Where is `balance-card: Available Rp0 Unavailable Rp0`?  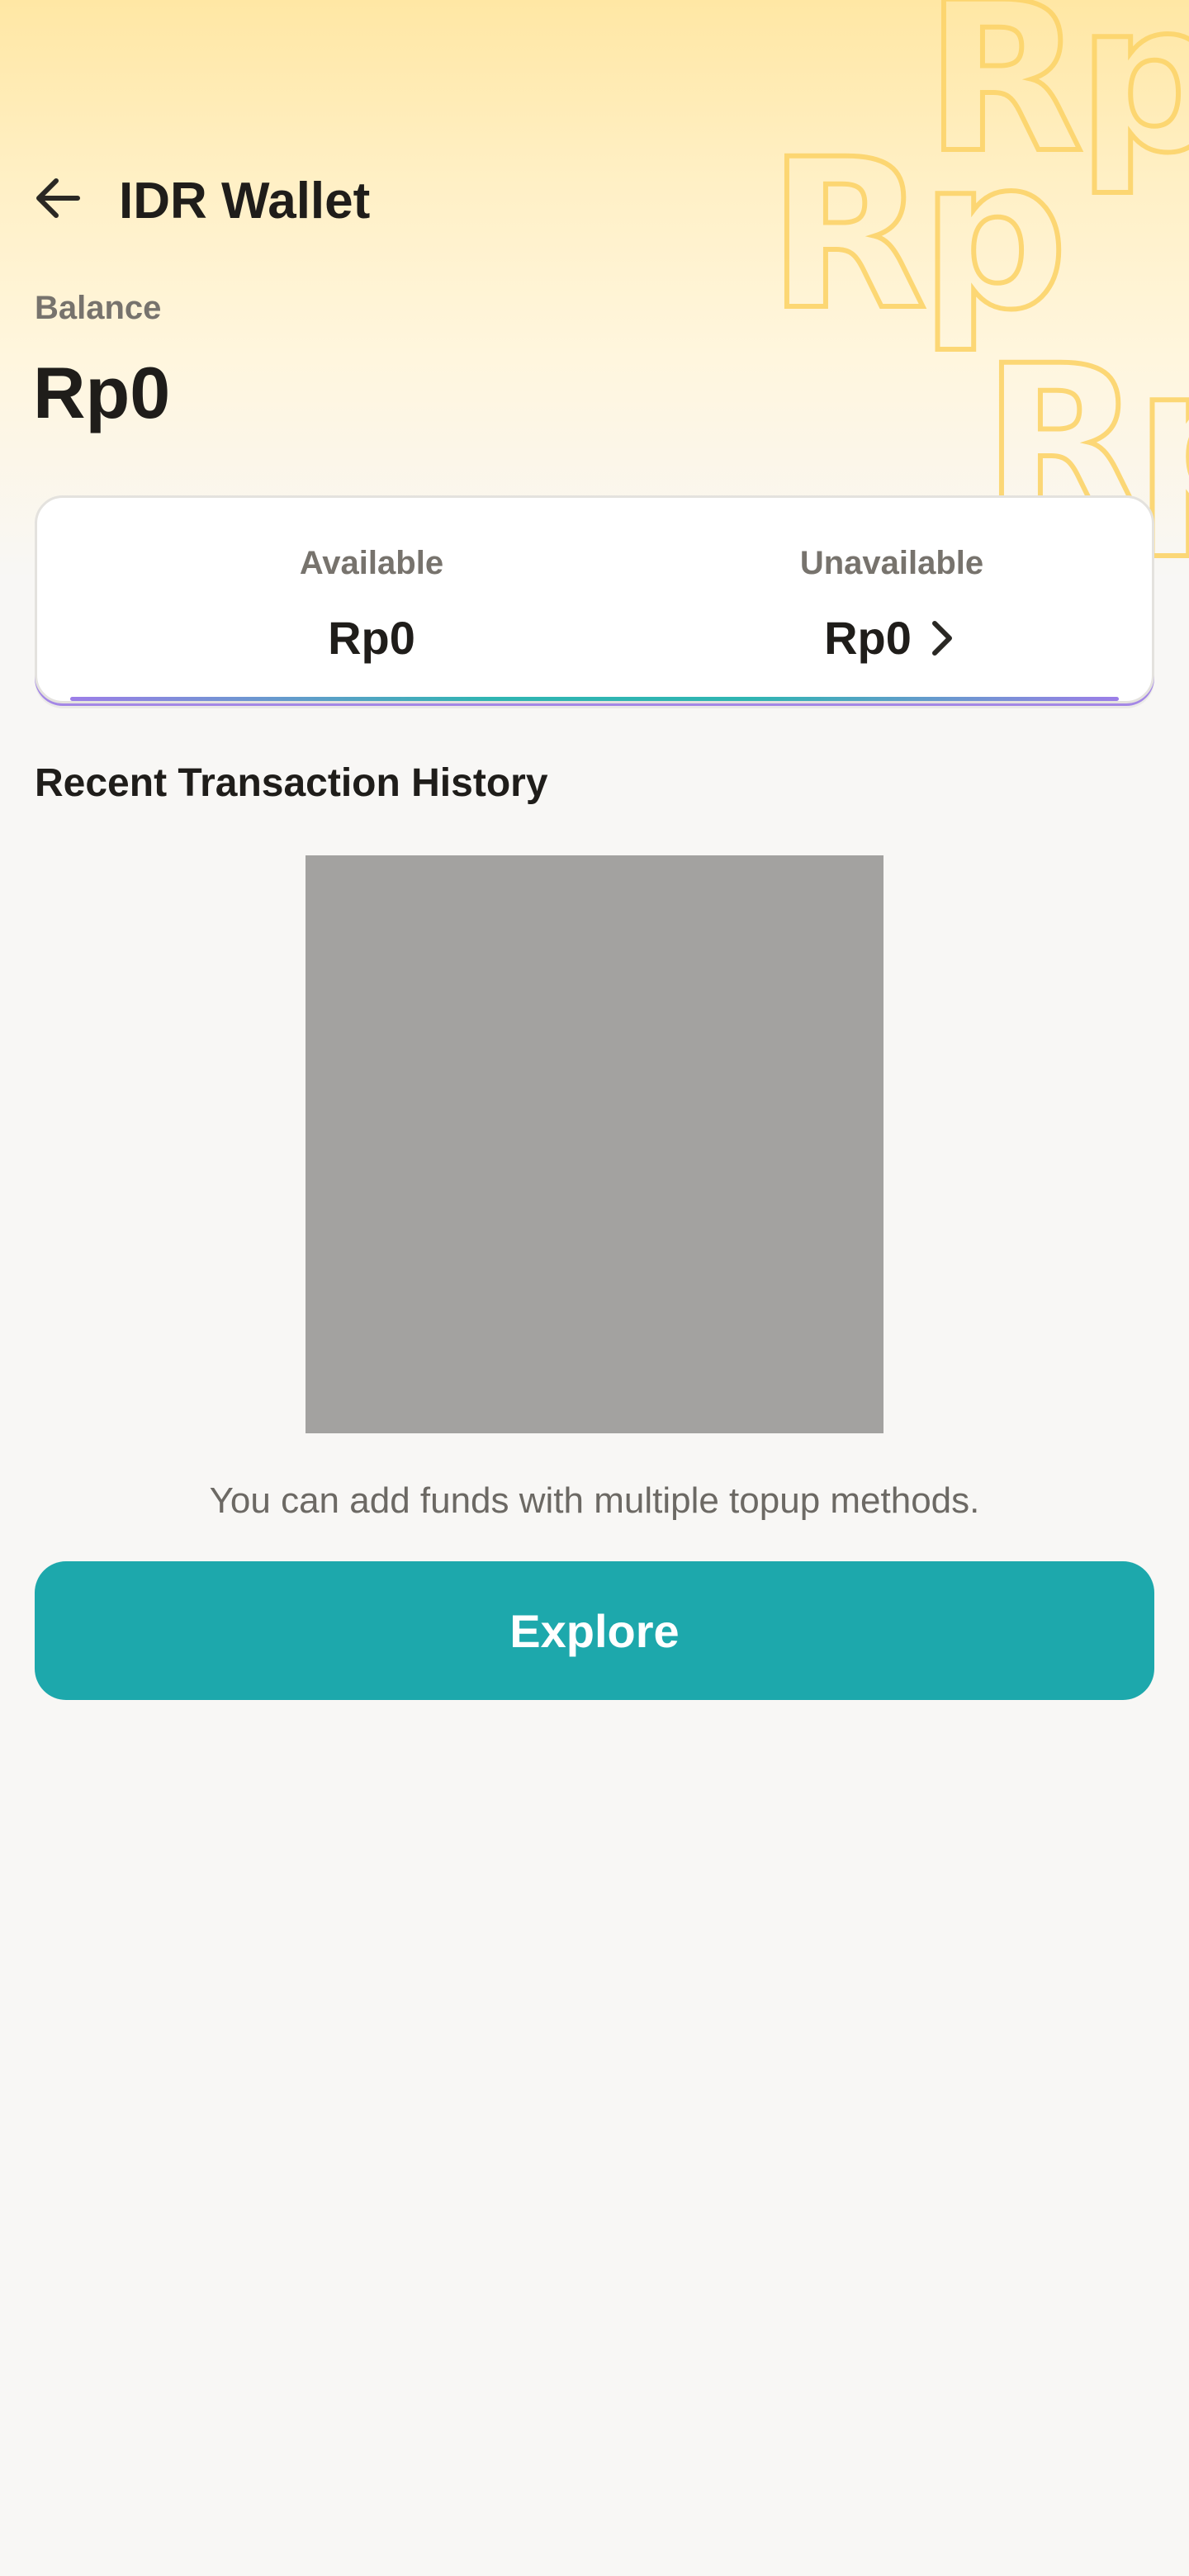 balance-card: Available Rp0 Unavailable Rp0 is located at coordinates (594, 599).